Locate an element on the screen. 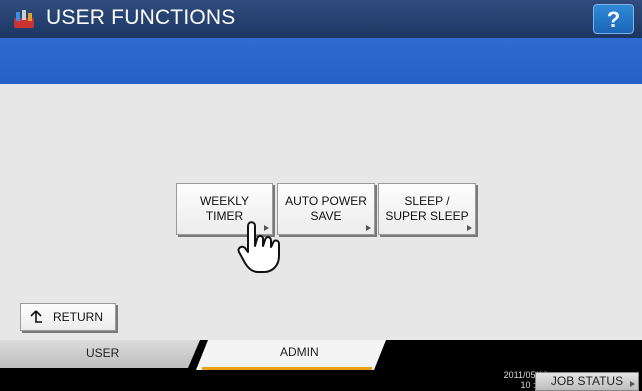  tab-user: USER is located at coordinates (100, 354).